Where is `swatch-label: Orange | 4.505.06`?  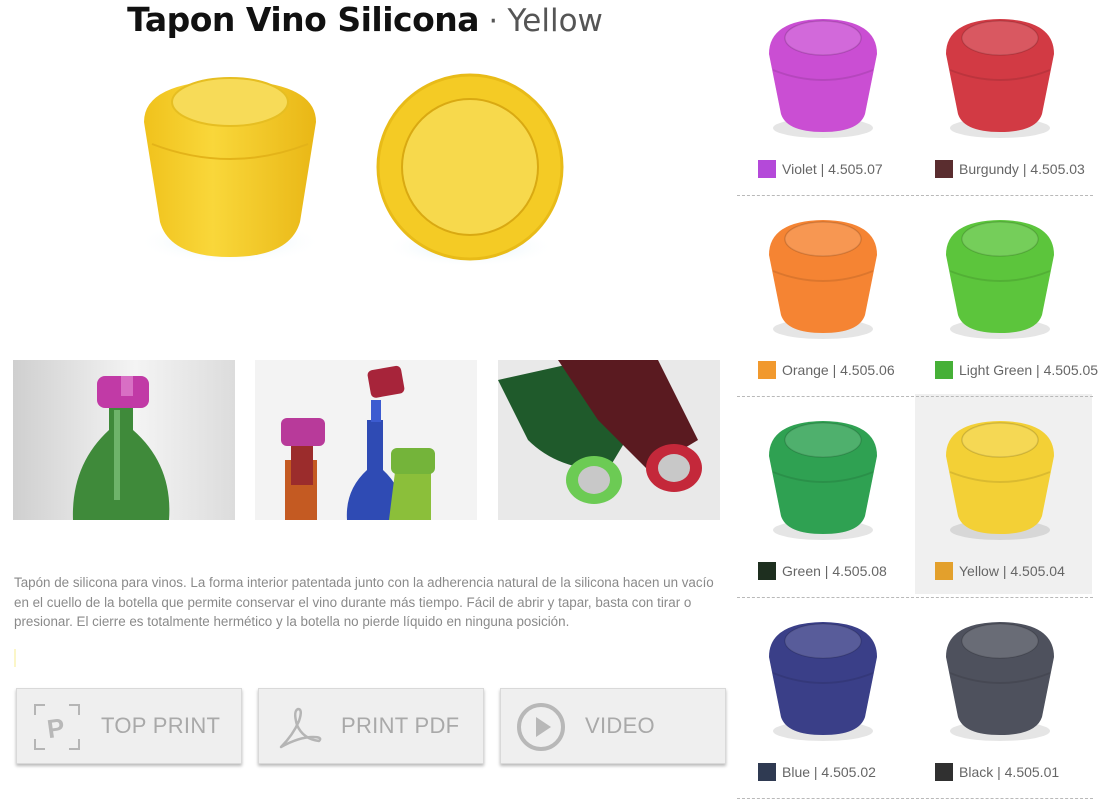 swatch-label: Orange | 4.505.06 is located at coordinates (838, 370).